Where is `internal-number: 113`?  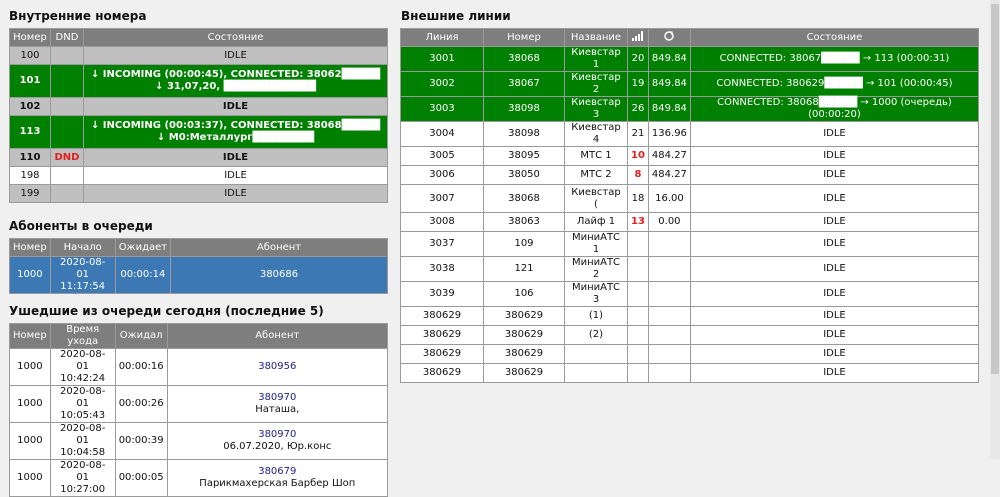 internal-number: 113 is located at coordinates (30, 132).